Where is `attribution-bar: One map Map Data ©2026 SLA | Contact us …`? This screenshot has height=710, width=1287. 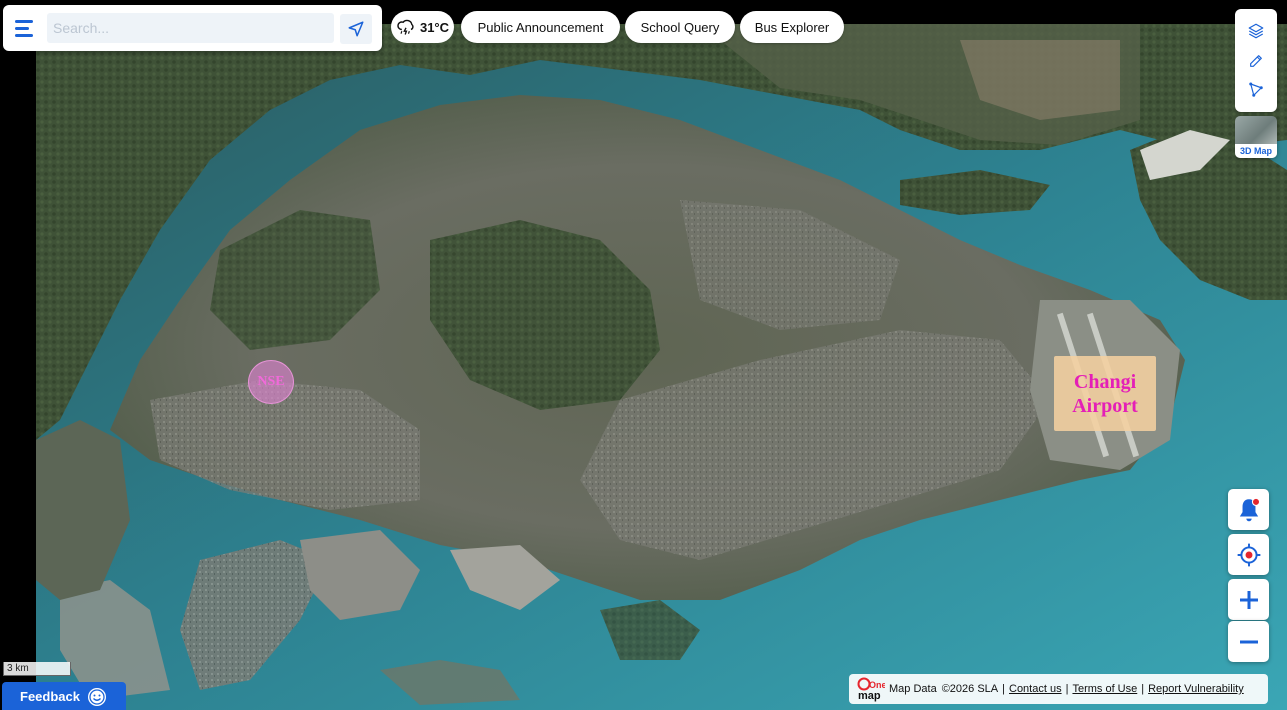 attribution-bar: One map Map Data ©2026 SLA | Contact us … is located at coordinates (1058, 689).